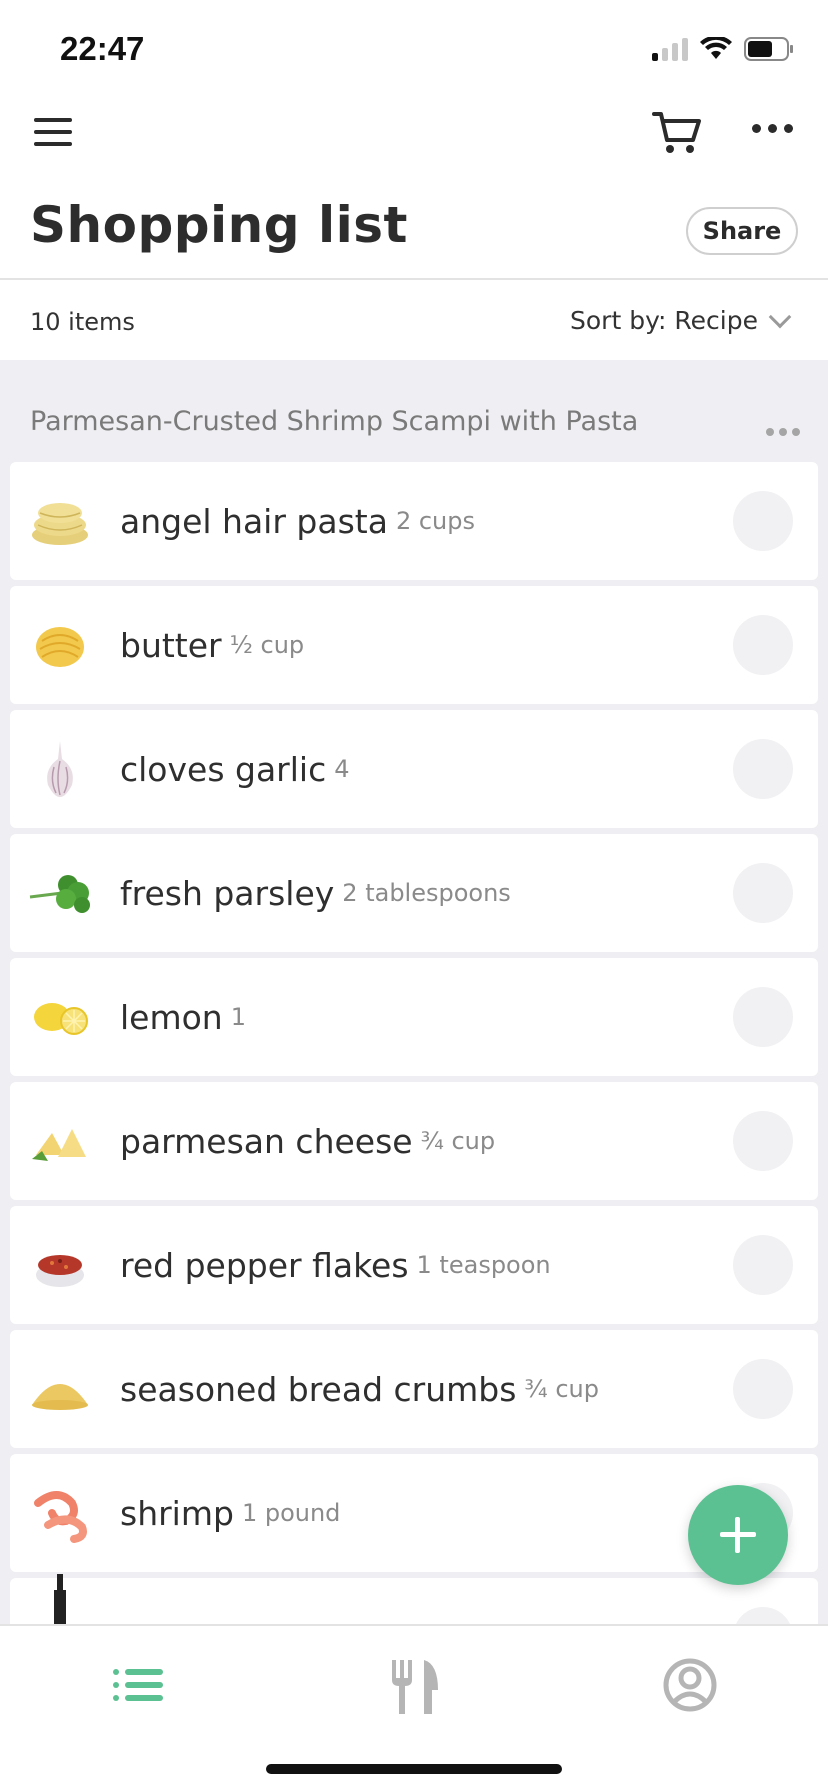 This screenshot has width=828, height=1792. I want to click on item-count: 10 items, so click(82, 322).